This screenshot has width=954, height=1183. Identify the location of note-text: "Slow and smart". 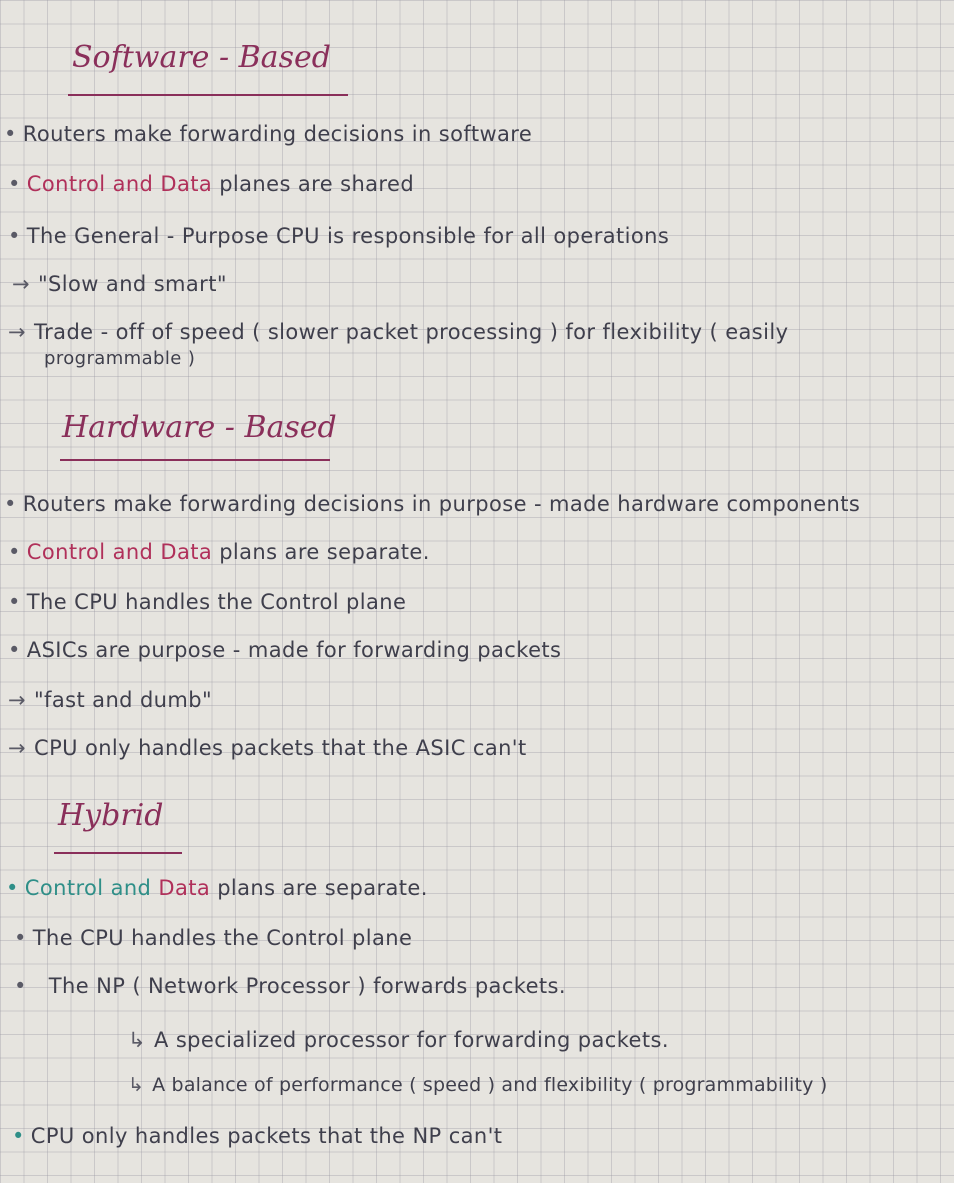
(132, 284).